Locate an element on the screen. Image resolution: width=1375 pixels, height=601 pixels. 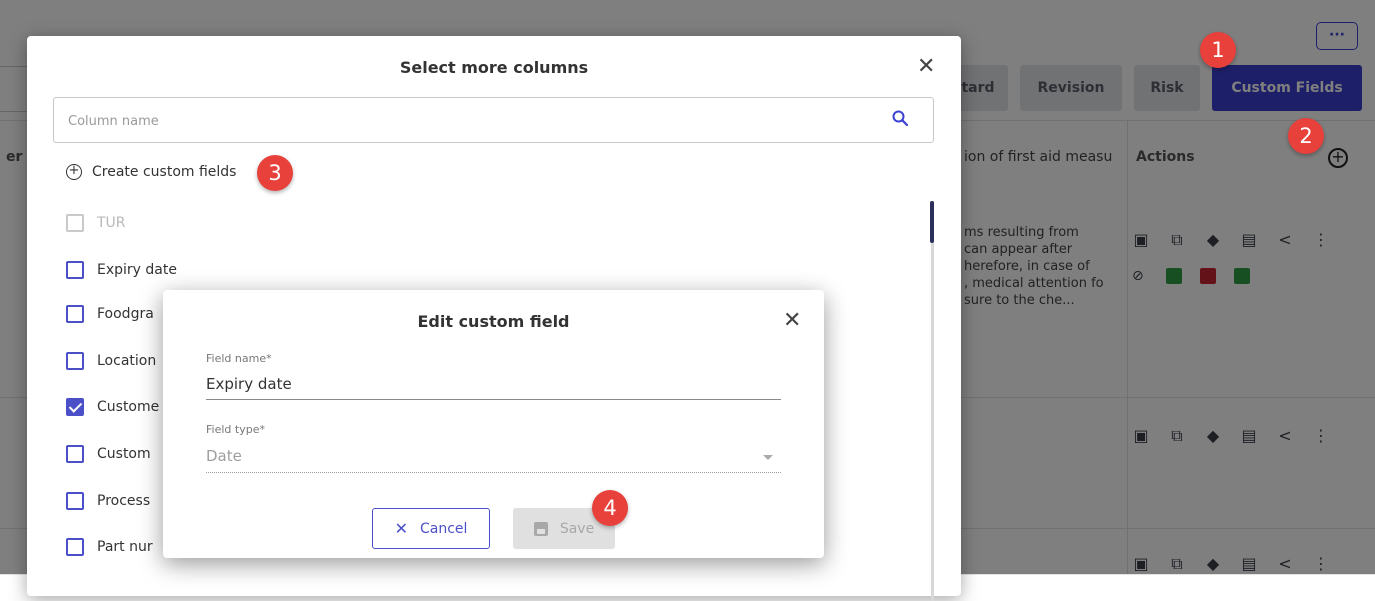
field-type-select: Date is located at coordinates (224, 456).